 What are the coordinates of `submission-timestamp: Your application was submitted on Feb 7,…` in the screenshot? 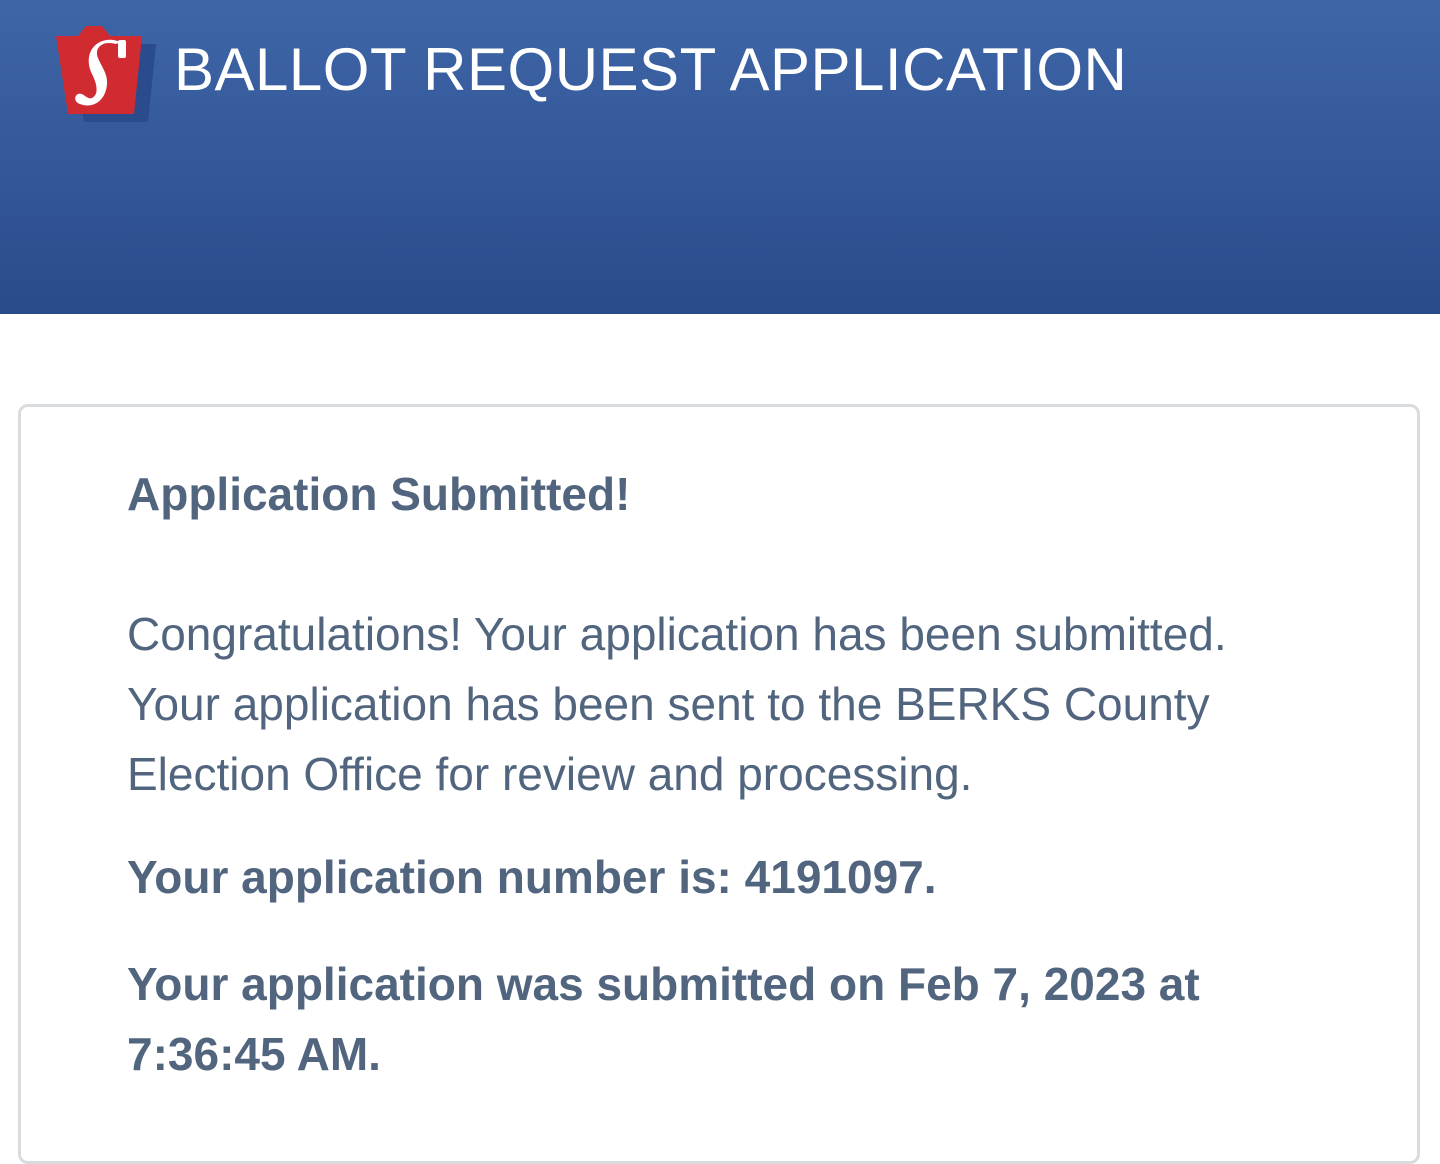 It's located at (663, 1019).